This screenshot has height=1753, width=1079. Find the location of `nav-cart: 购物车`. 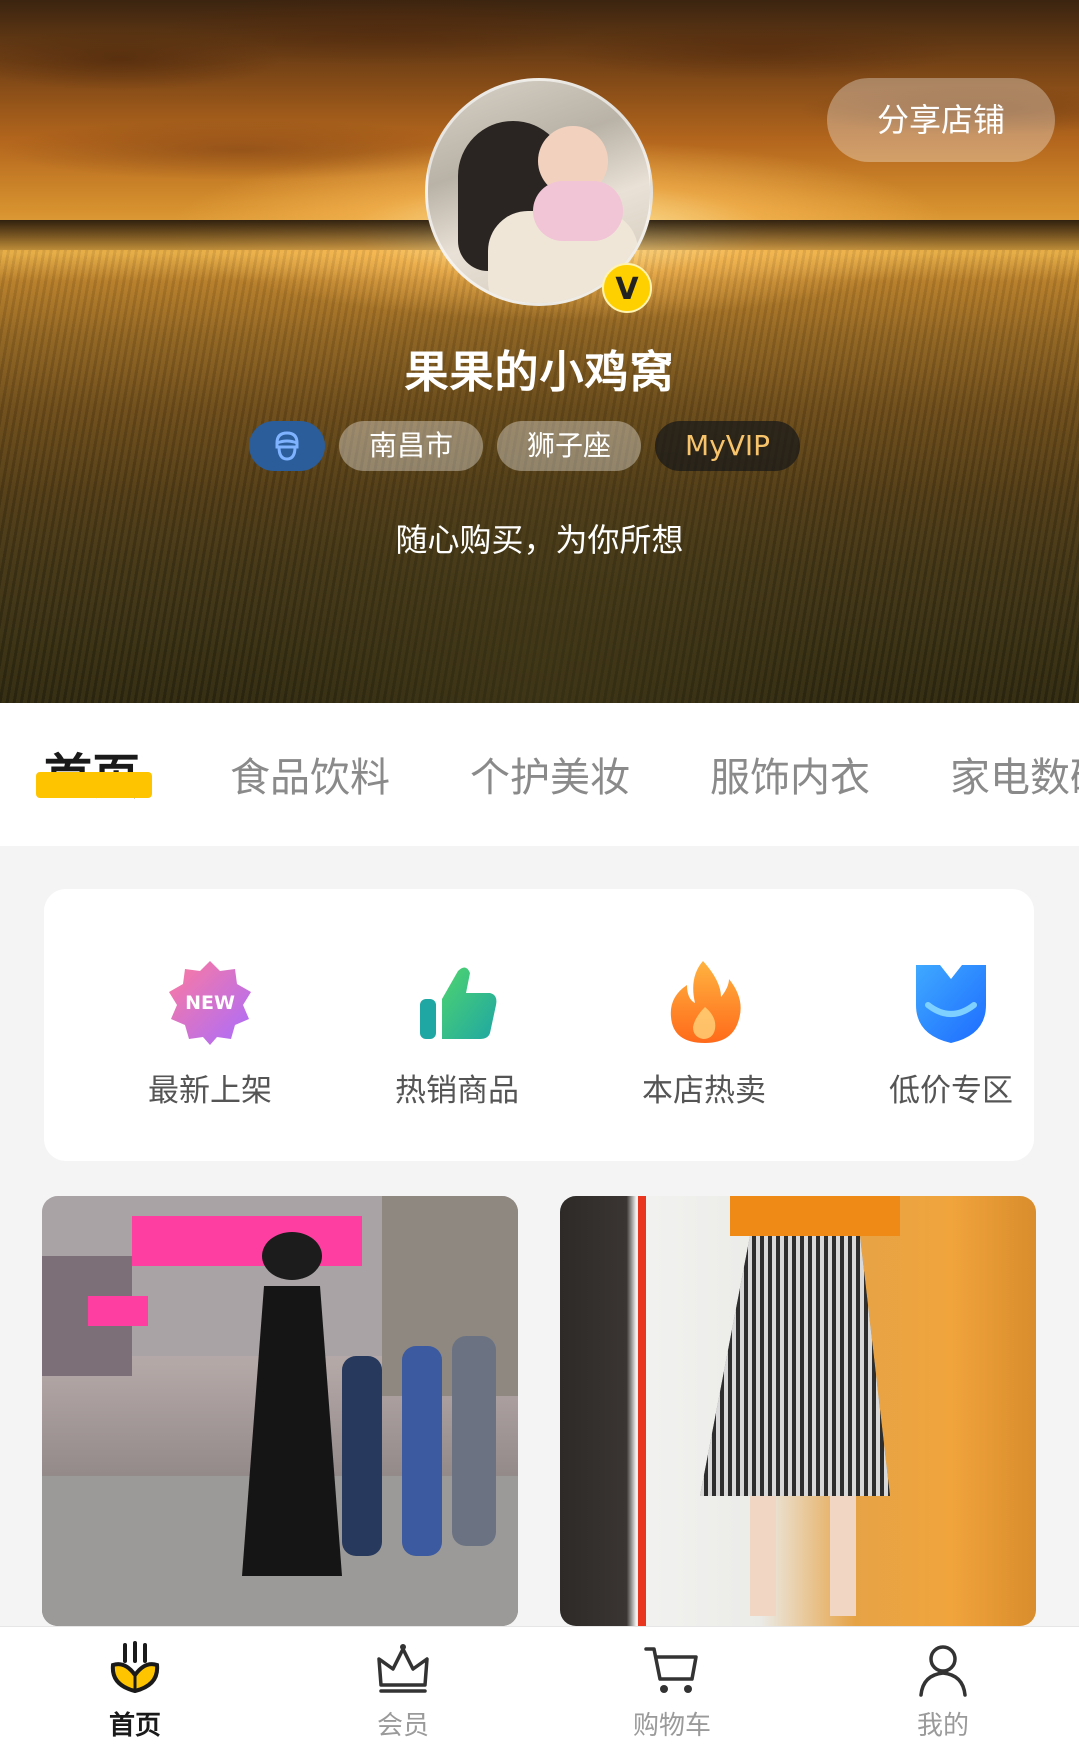

nav-cart: 购物车 is located at coordinates (672, 1690).